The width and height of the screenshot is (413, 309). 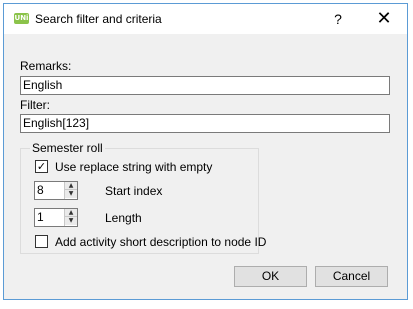 I want to click on remarks-label: Remarks:, so click(x=46, y=66).